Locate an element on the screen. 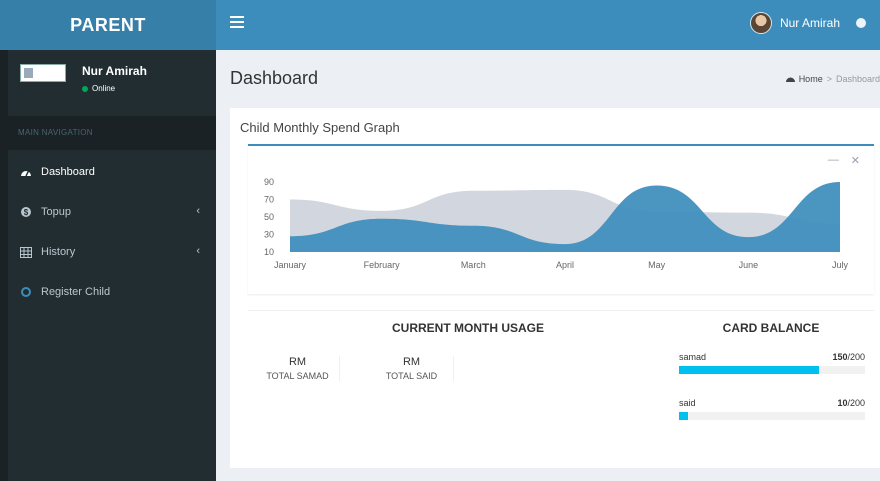 The image size is (880, 481). x-tick-label: July is located at coordinates (840, 265).